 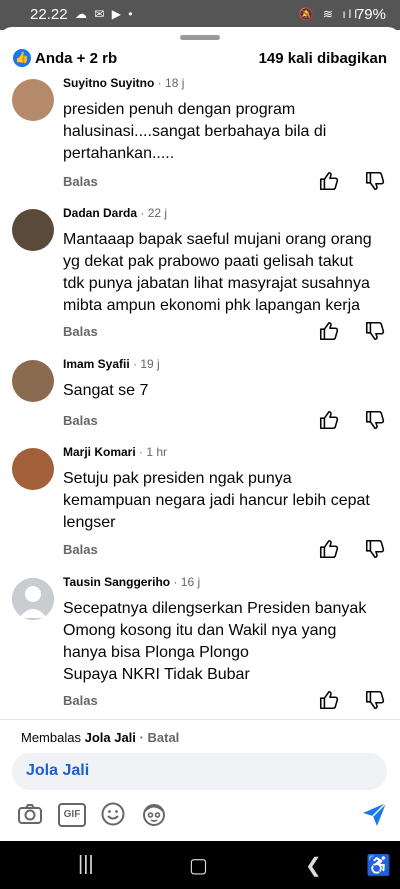 What do you see at coordinates (208, 261) in the screenshot?
I see `comment-line: yg dekat pak prabowo paati gelisah takut` at bounding box center [208, 261].